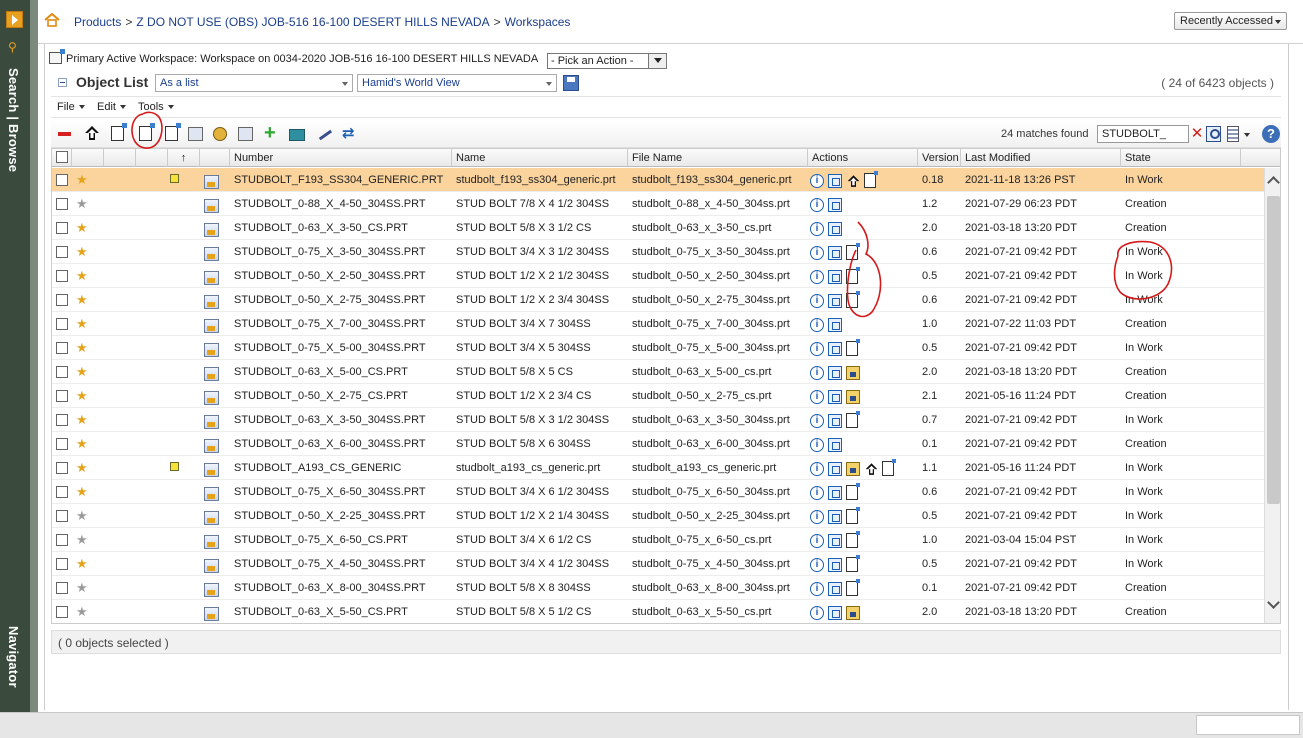  Describe the element at coordinates (343, 396) in the screenshot. I see `row-number: STUDBOLT_0-50_X_2-75_CS.PRT` at that location.